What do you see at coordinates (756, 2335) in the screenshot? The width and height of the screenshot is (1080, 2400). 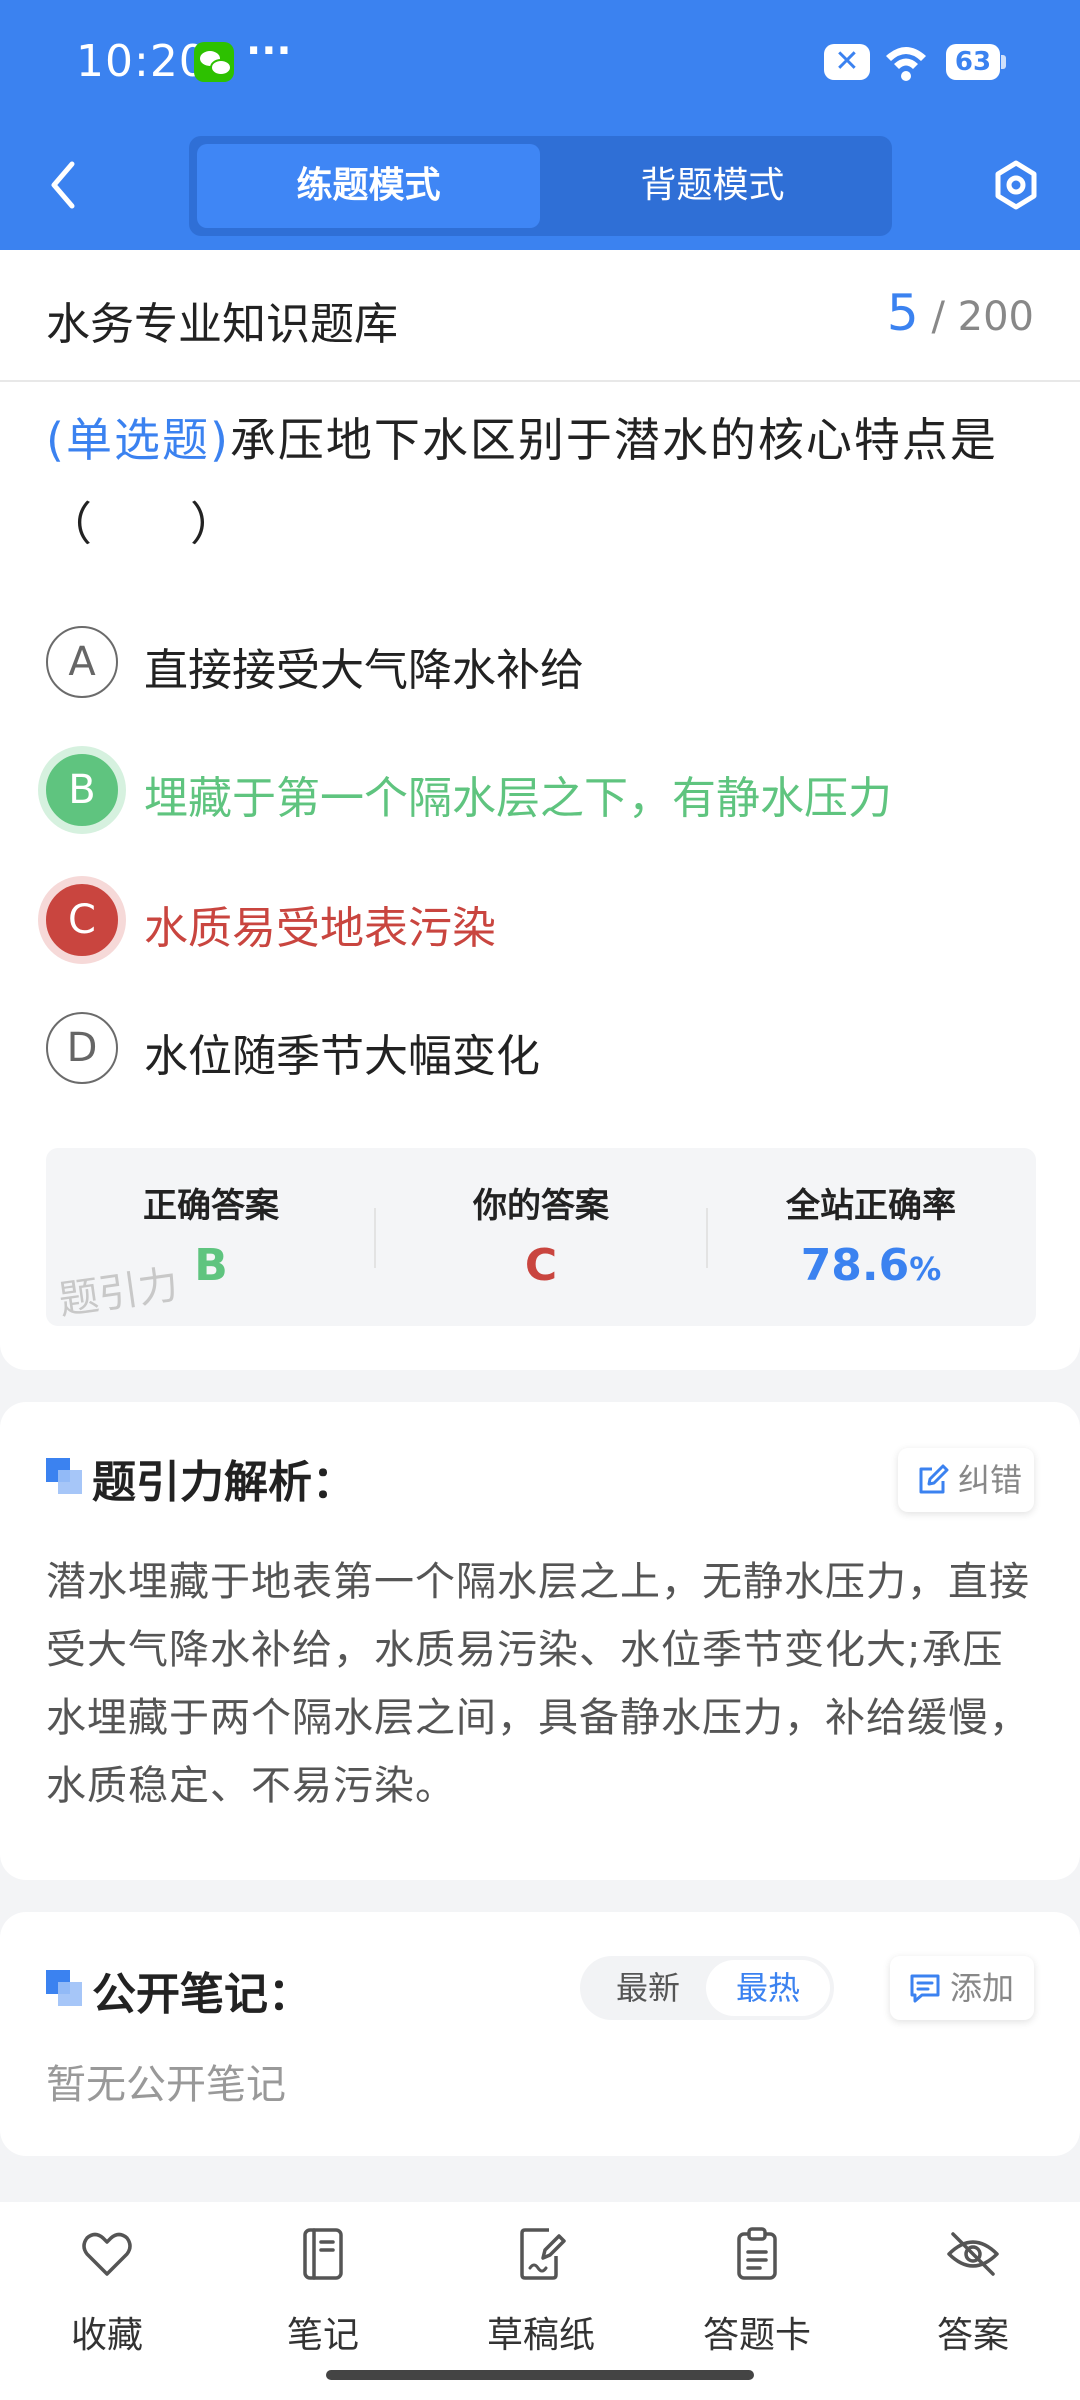 I see `answer-card-label: 答题卡` at bounding box center [756, 2335].